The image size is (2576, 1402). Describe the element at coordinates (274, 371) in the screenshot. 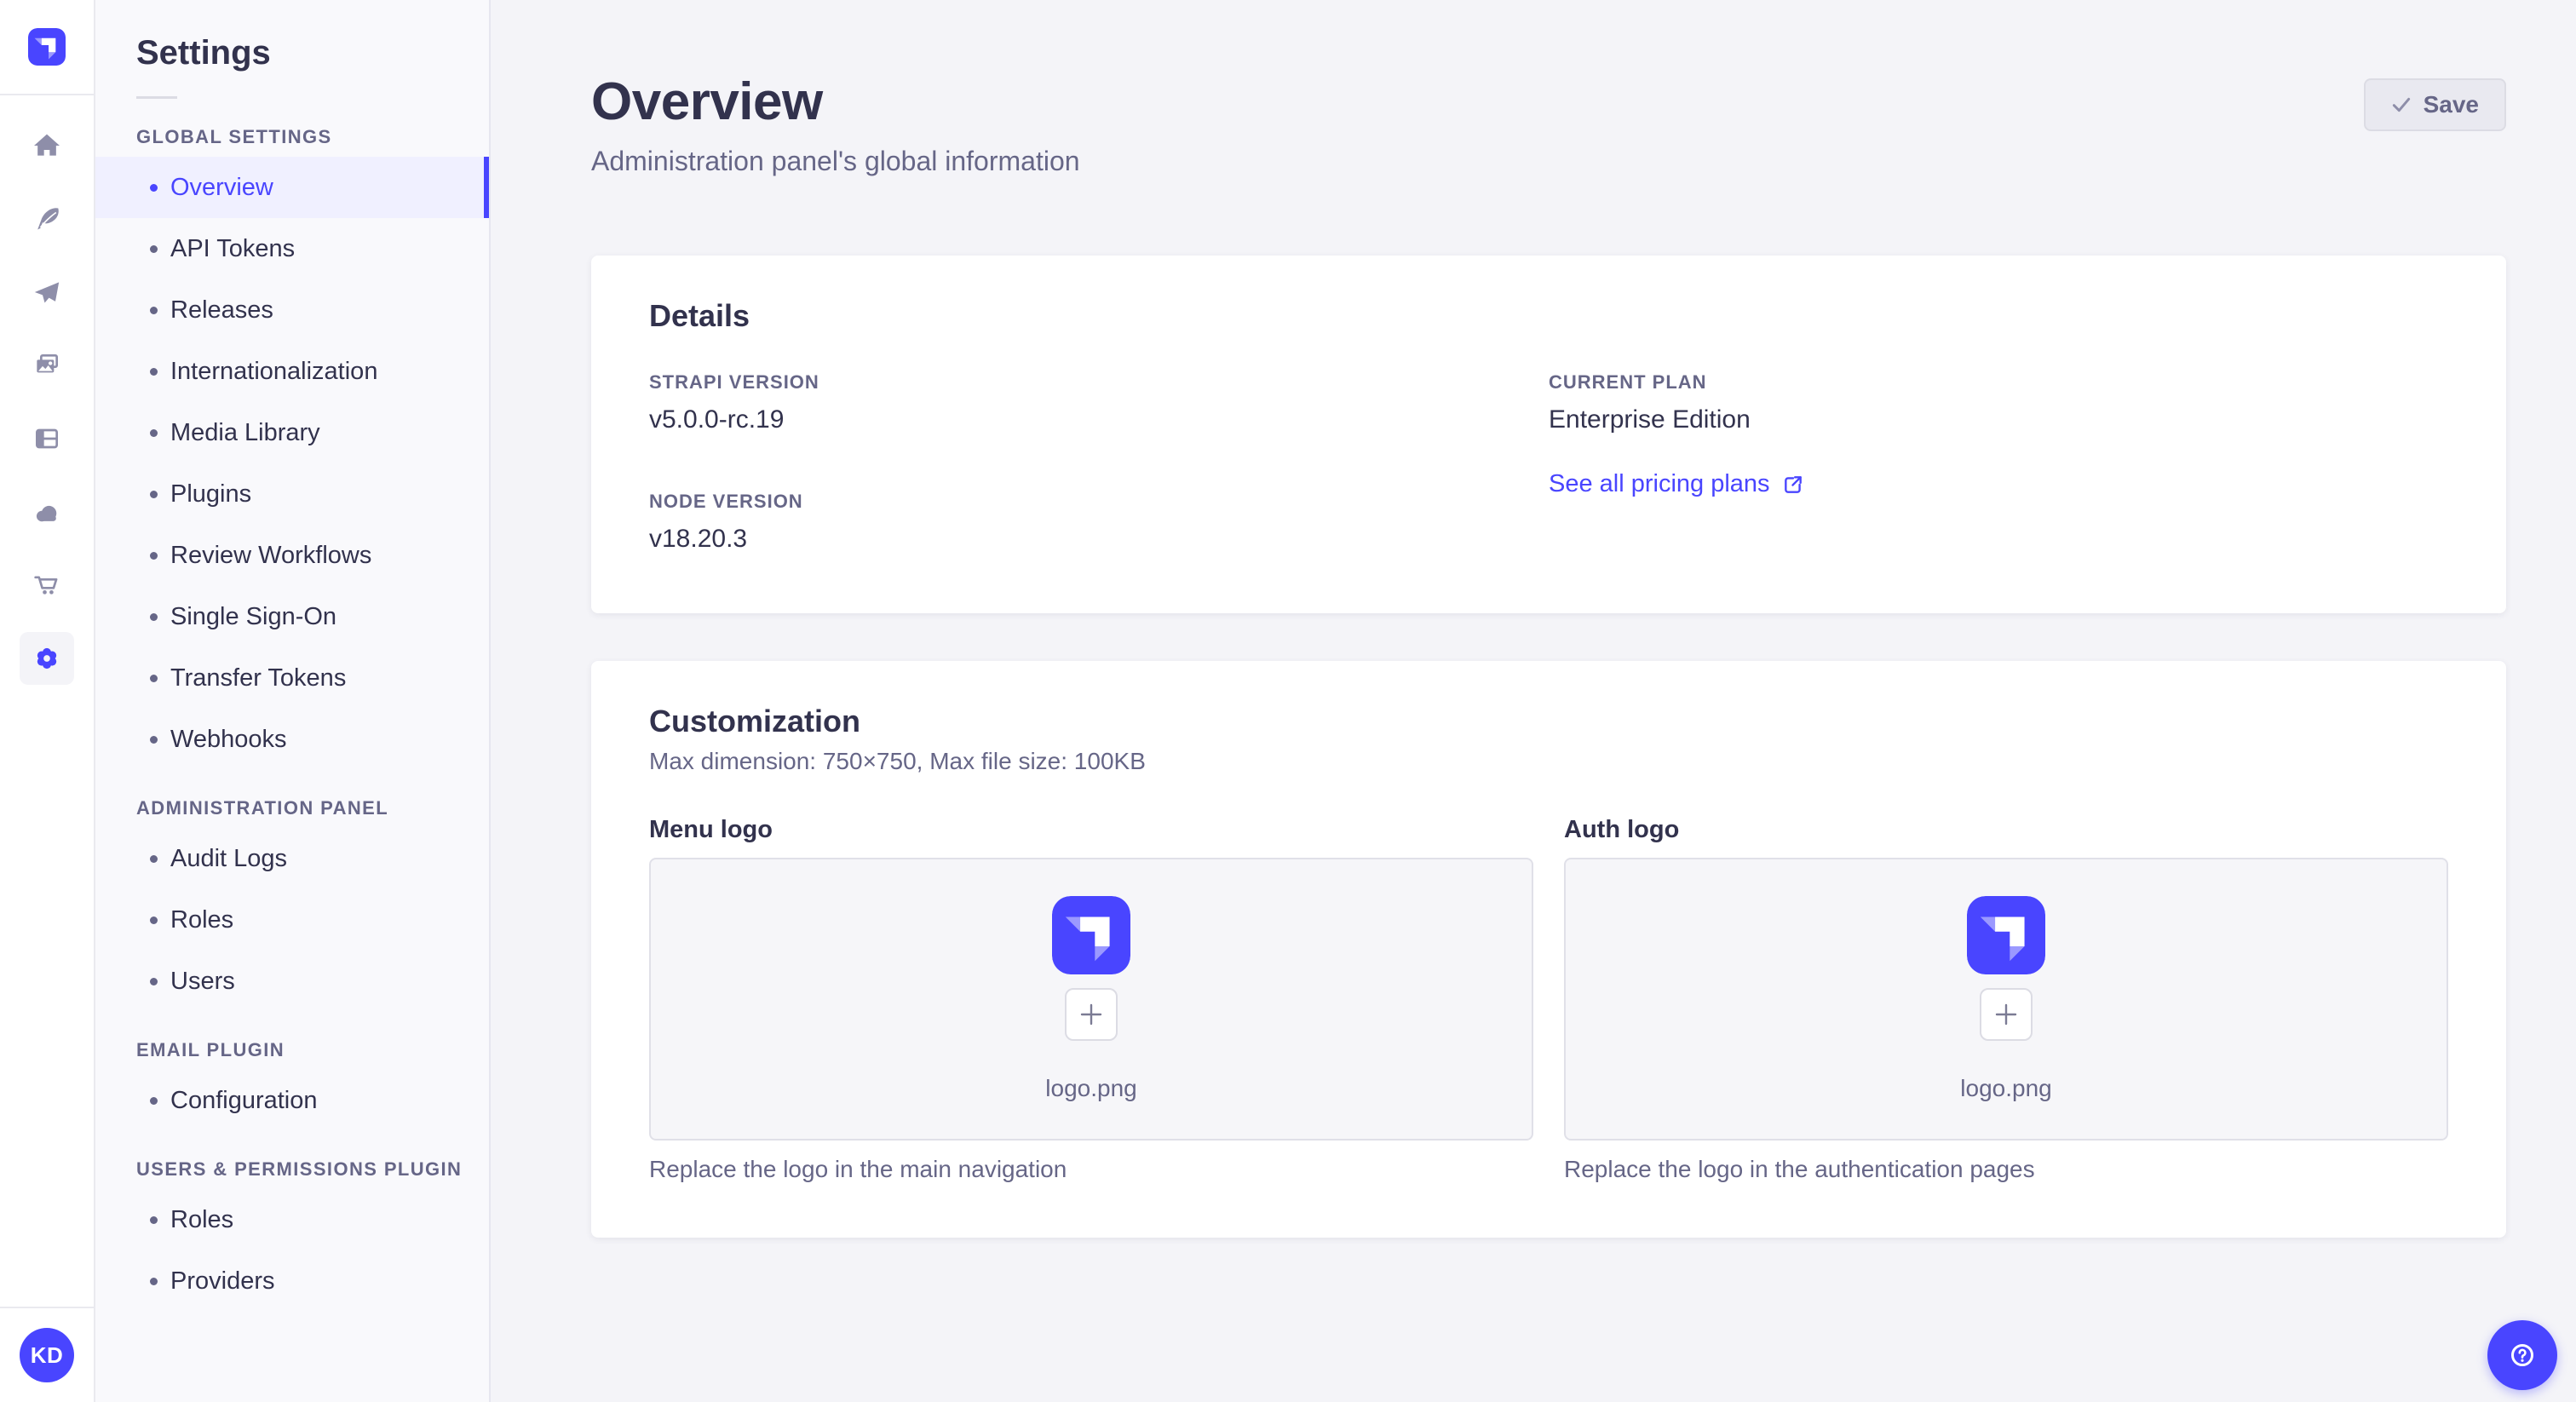

I see `subnav-item-label: Internationalization` at that location.